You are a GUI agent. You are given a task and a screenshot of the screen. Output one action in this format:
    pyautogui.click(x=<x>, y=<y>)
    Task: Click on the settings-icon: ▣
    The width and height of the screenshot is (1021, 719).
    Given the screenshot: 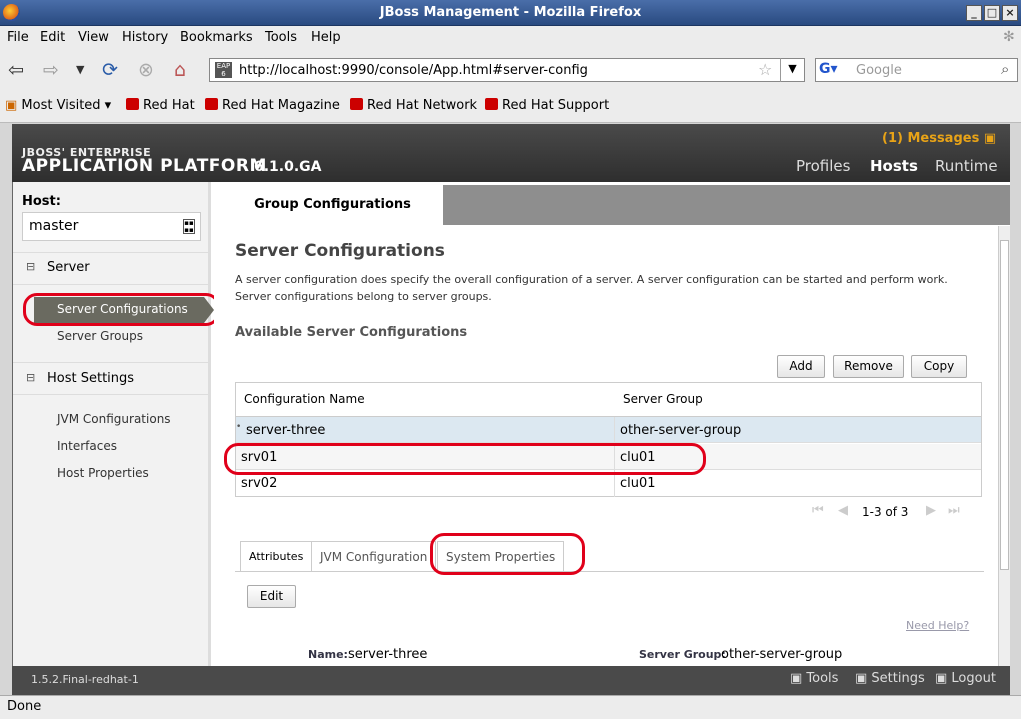 What is the action you would take?
    pyautogui.click(x=863, y=678)
    